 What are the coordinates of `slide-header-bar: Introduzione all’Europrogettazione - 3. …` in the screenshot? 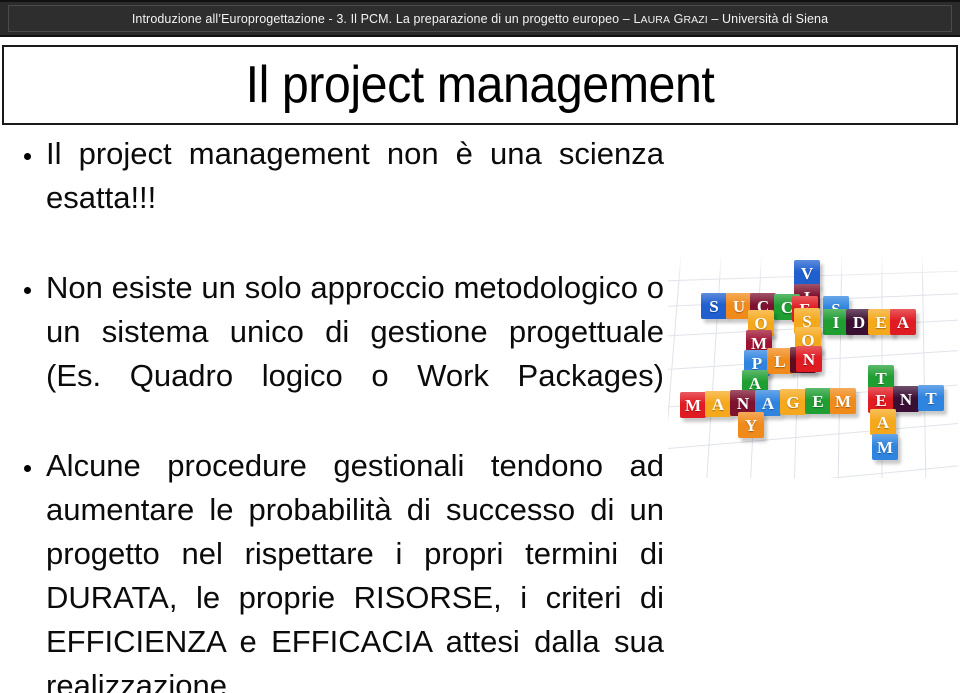 It's located at (480, 18).